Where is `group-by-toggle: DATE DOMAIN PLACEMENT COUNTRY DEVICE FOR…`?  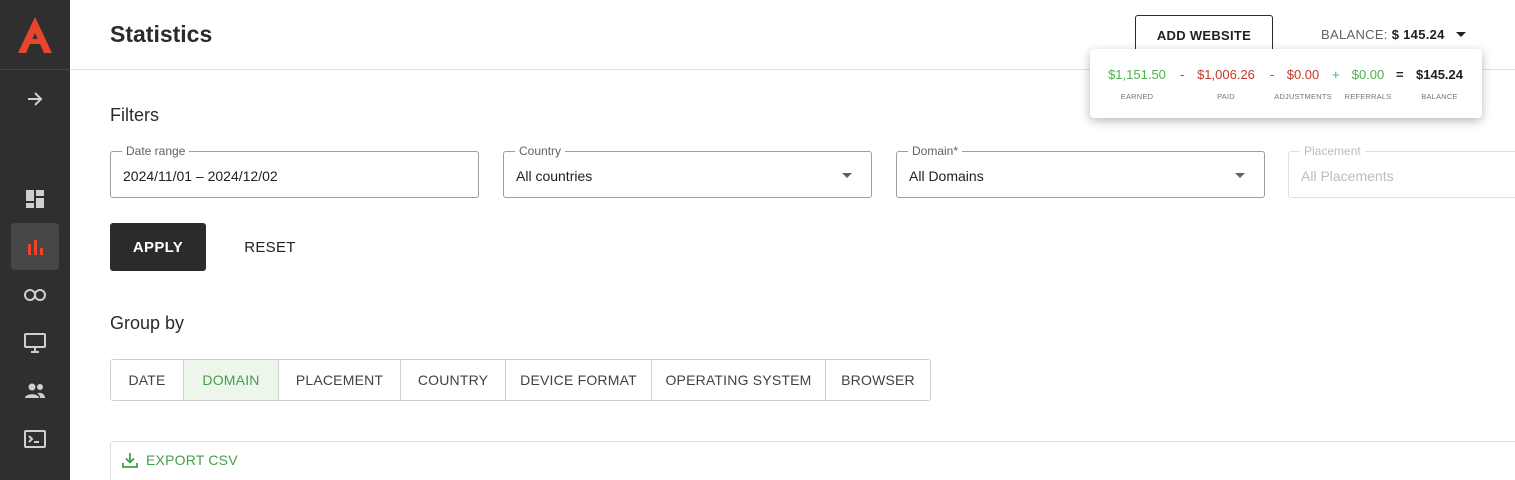 group-by-toggle: DATE DOMAIN PLACEMENT COUNTRY DEVICE FOR… is located at coordinates (520, 380).